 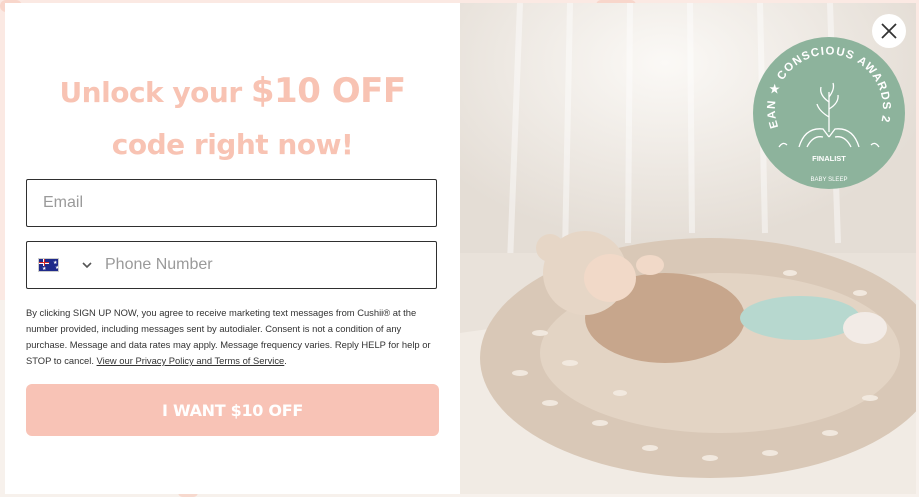 What do you see at coordinates (87, 265) in the screenshot?
I see `chevron-down-icon` at bounding box center [87, 265].